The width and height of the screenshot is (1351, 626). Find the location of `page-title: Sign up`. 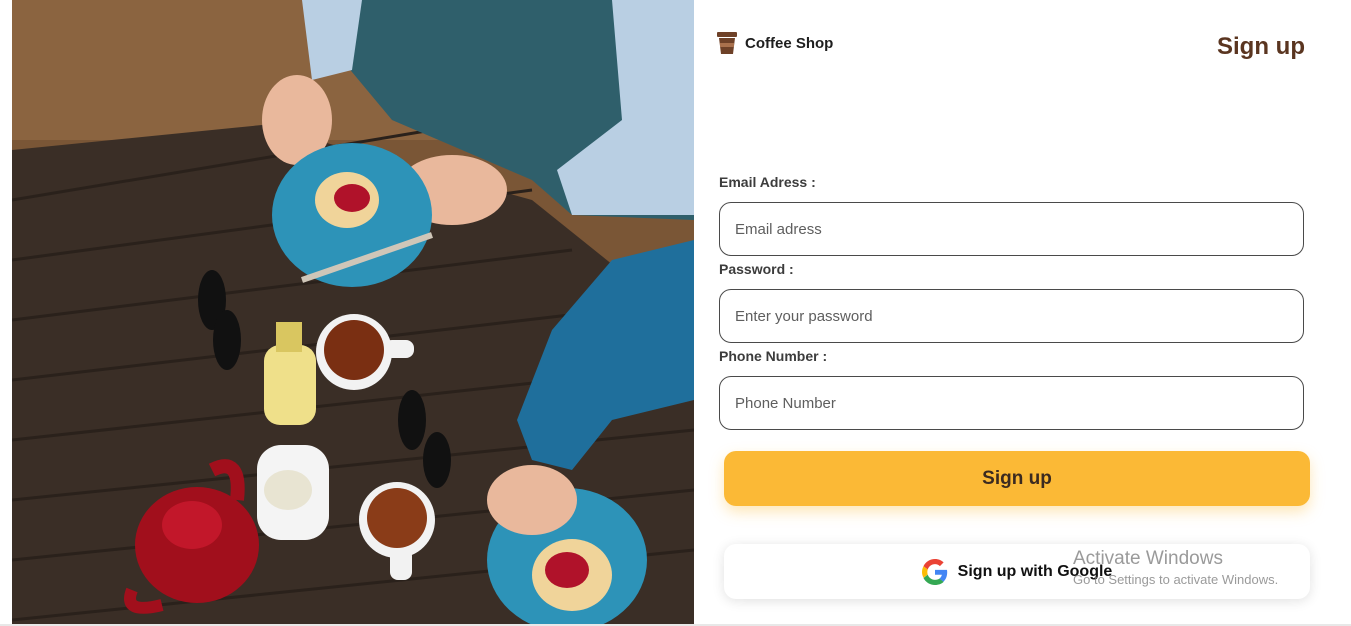

page-title: Sign up is located at coordinates (1261, 46).